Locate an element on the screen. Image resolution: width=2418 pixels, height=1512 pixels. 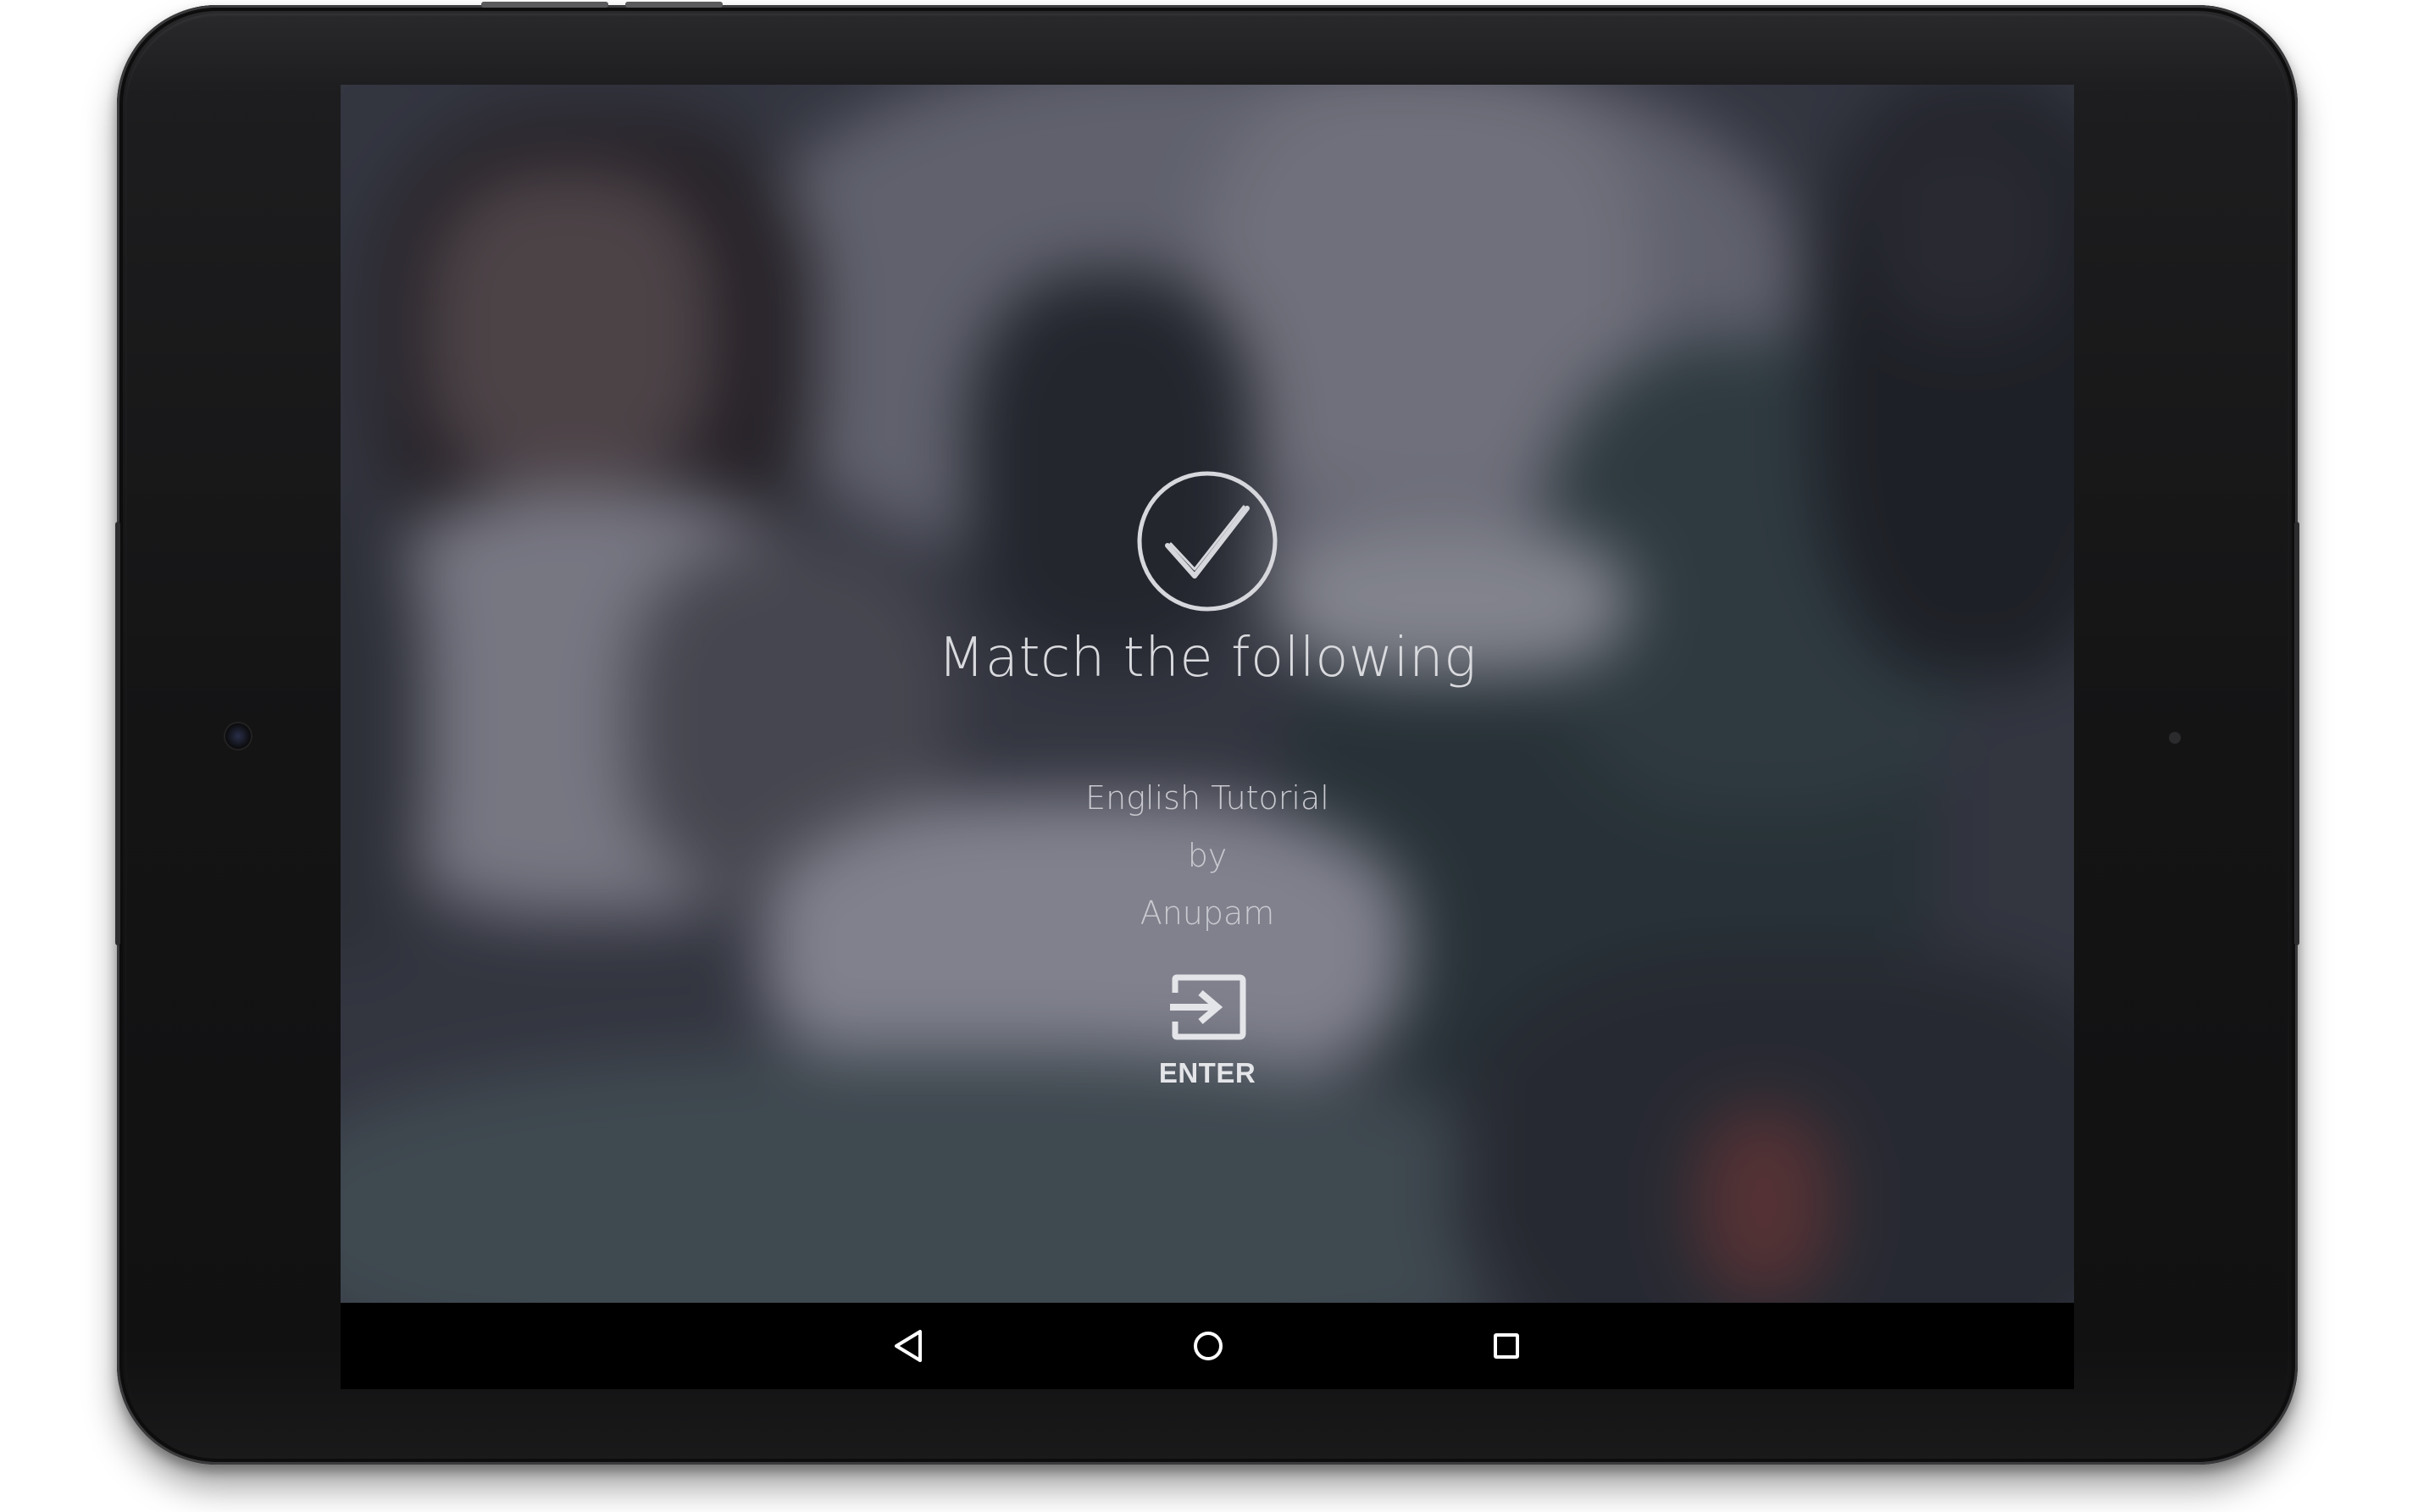
subtitle-course: English Tutorial is located at coordinates (1207, 798).